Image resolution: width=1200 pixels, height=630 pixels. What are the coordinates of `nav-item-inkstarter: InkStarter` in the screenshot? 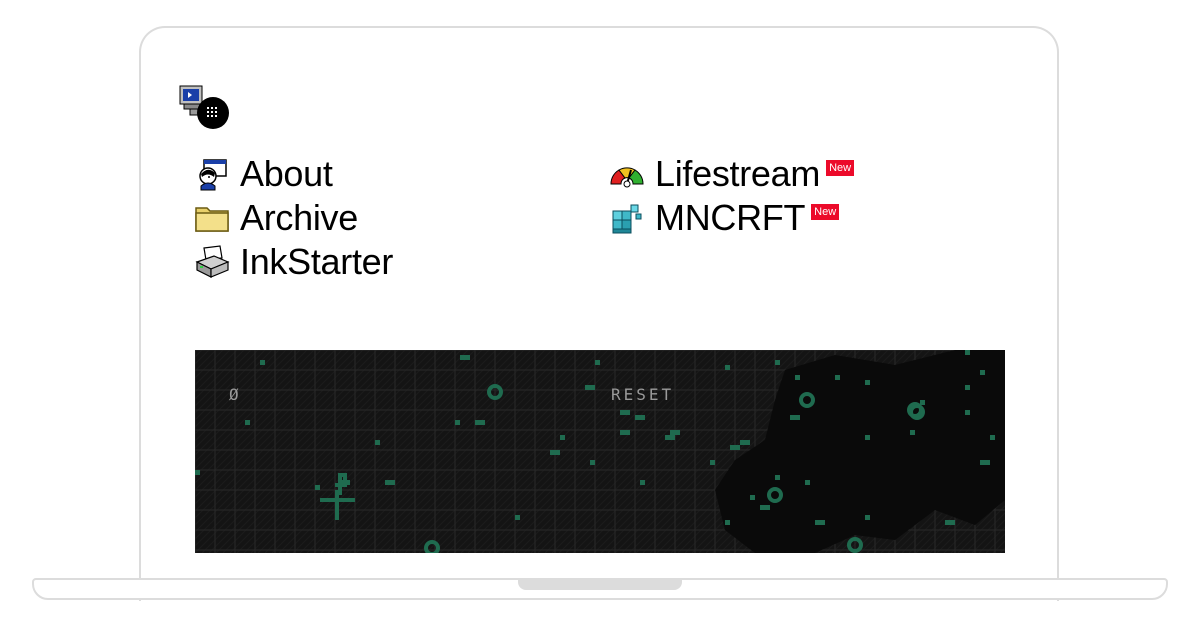 It's located at (293, 262).